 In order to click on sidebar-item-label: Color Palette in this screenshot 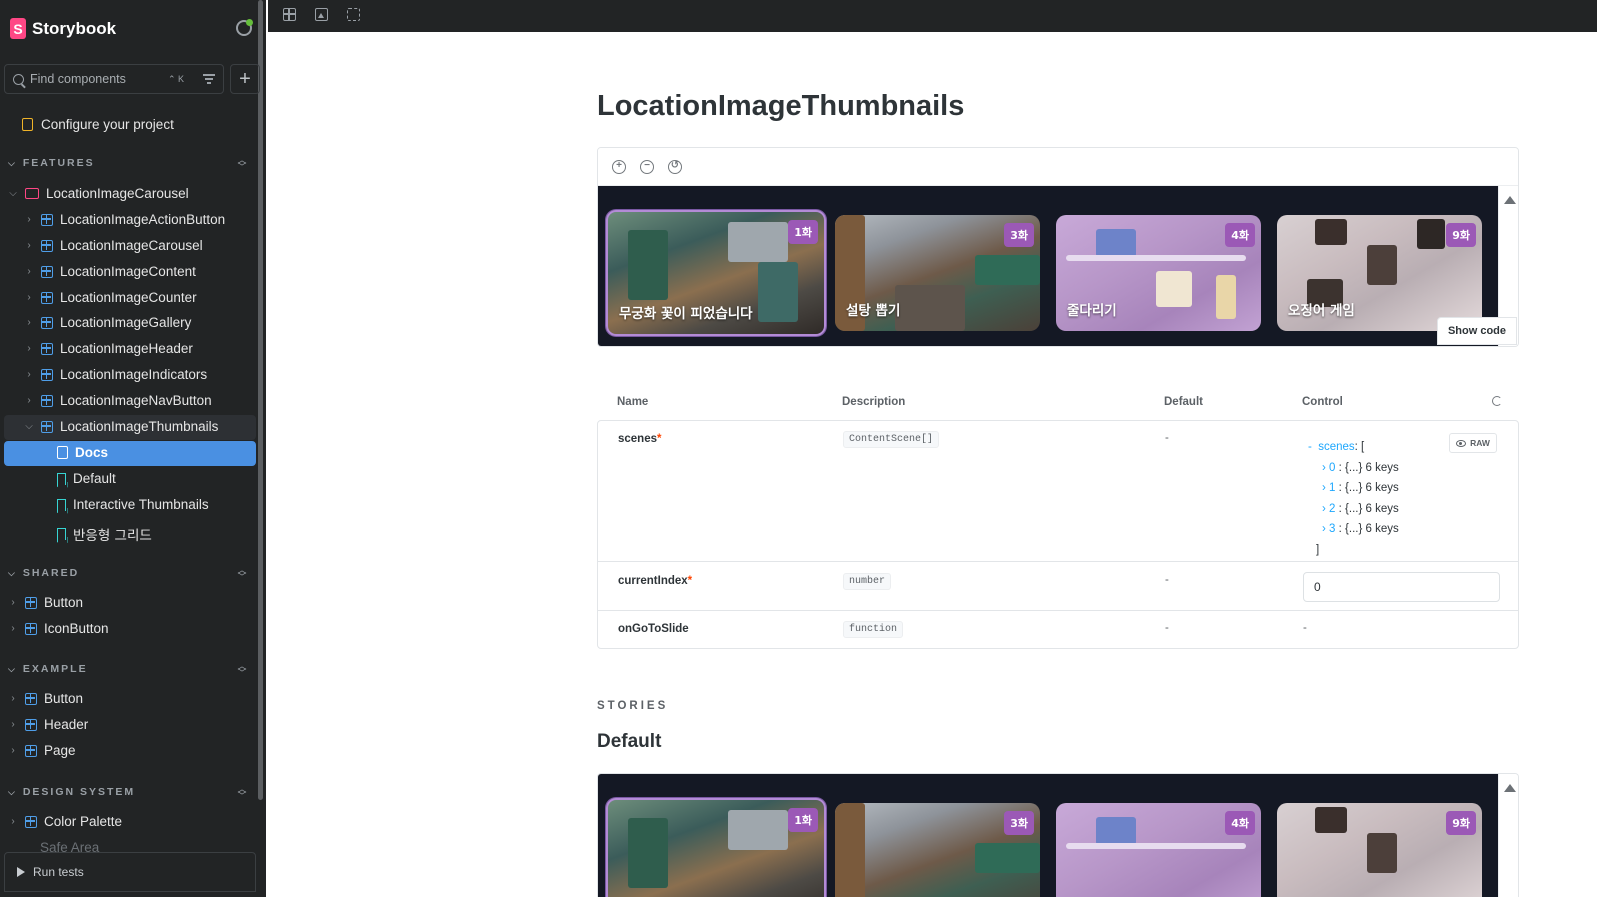, I will do `click(83, 821)`.